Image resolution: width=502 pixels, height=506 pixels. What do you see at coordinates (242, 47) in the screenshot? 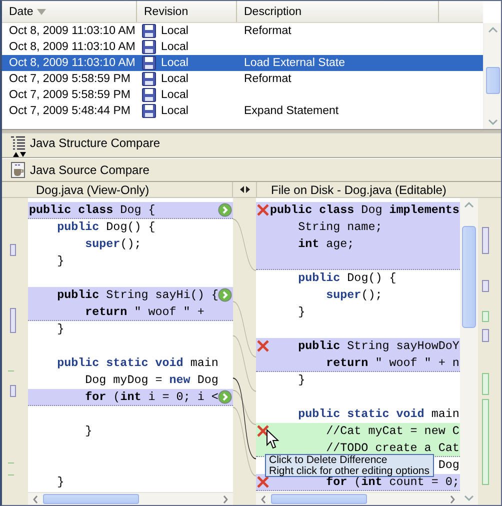
I see `history-row: Oct 8, 2009 11:03:10 AM Local` at bounding box center [242, 47].